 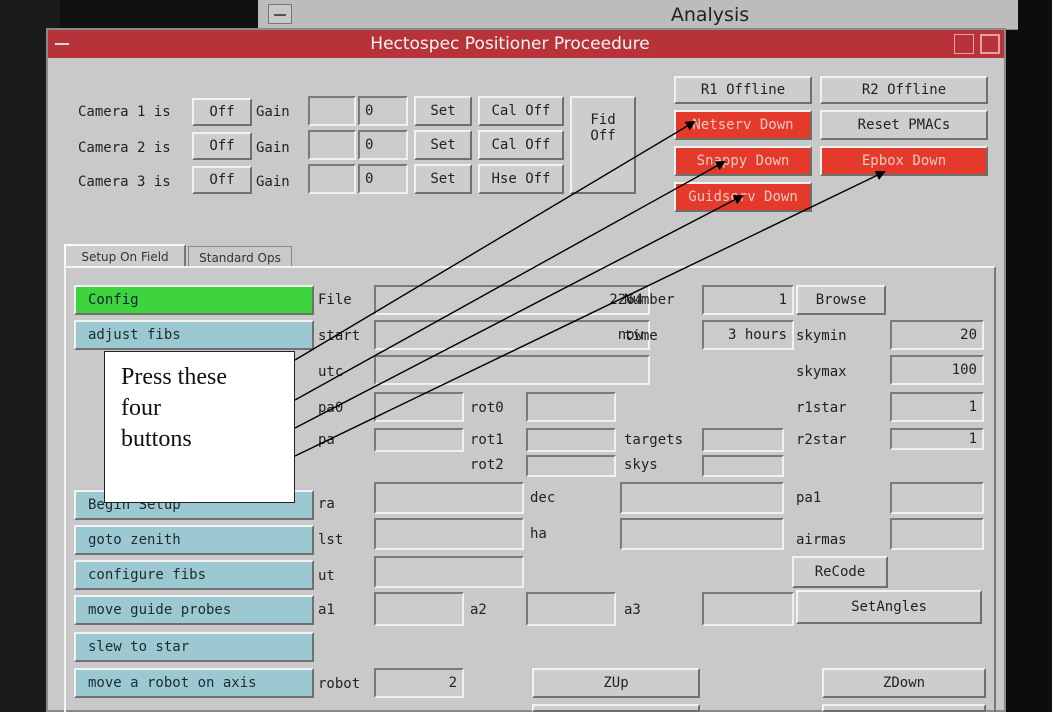 What do you see at coordinates (904, 161) in the screenshot?
I see `epbox-down-button: Epbox Down` at bounding box center [904, 161].